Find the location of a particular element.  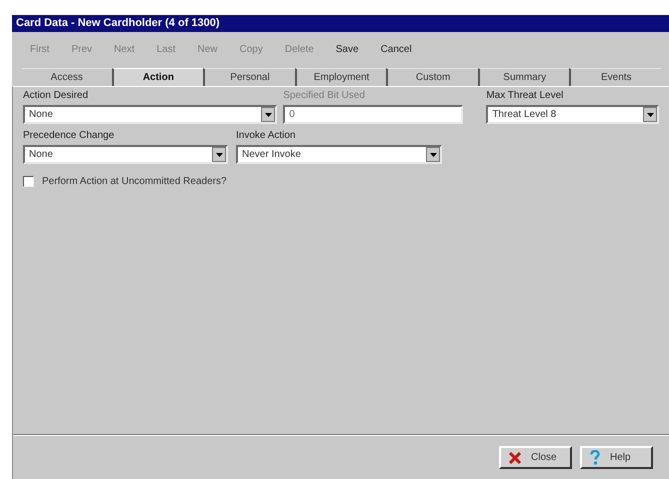

close-icon is located at coordinates (515, 458).